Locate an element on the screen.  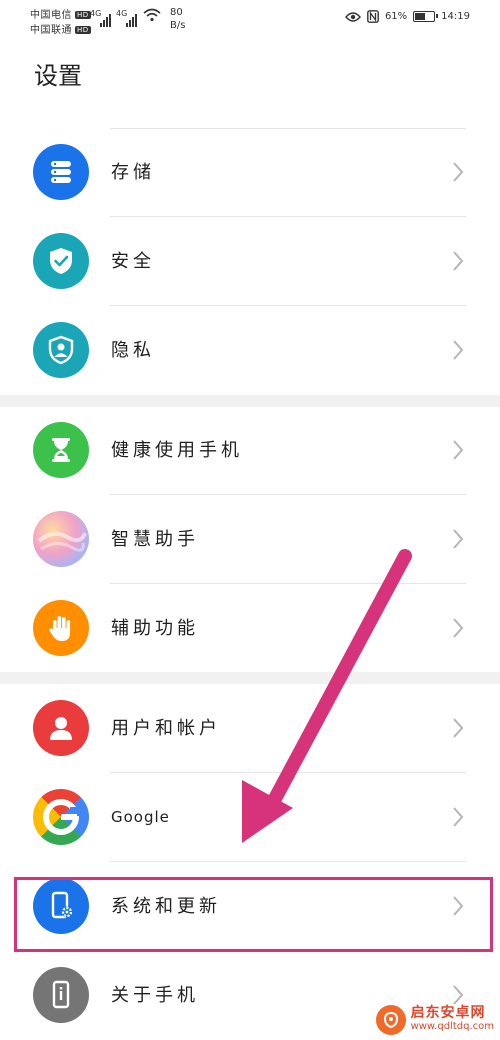
network-speed: 80 B/s is located at coordinates (178, 19).